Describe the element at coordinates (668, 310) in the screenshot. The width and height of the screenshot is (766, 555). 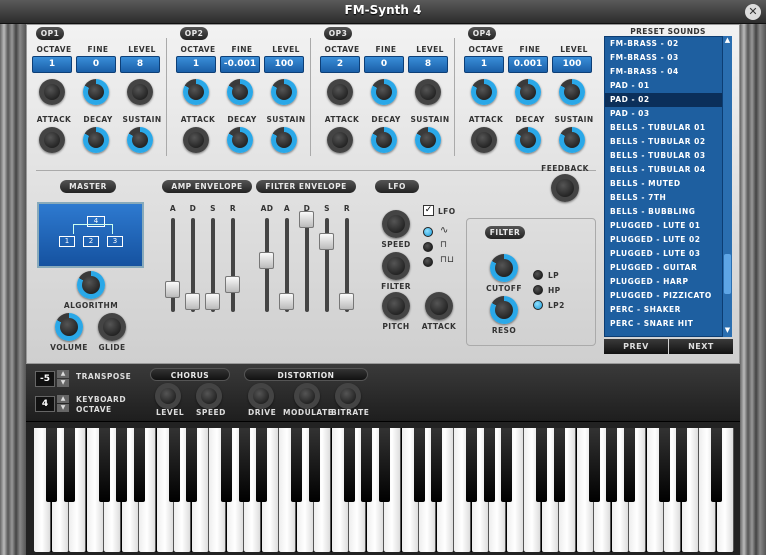
I see `preset-item: PERC - SHAKER` at that location.